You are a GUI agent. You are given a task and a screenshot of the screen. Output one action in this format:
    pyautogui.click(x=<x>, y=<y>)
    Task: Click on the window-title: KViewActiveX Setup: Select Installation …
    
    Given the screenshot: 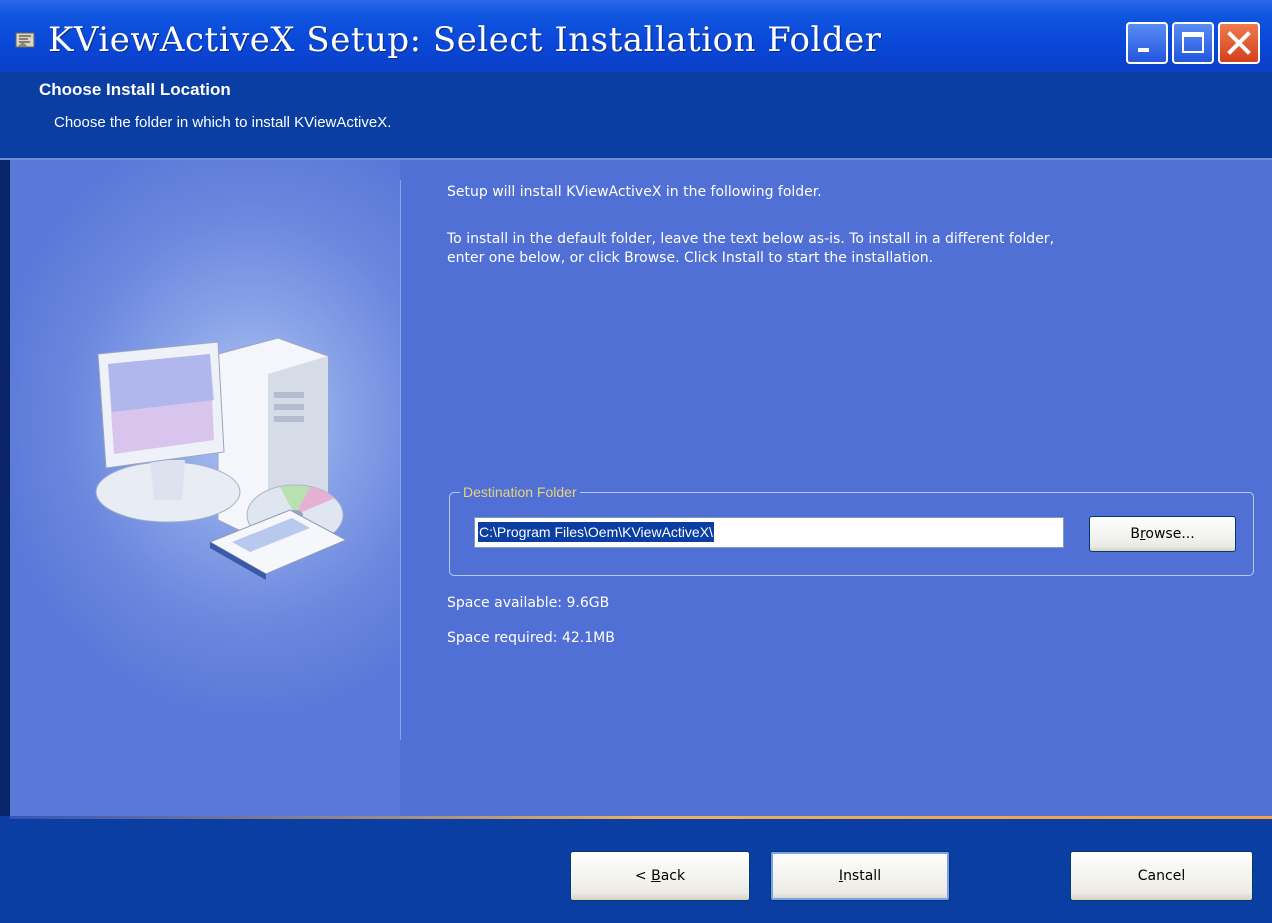 What is the action you would take?
    pyautogui.click(x=465, y=40)
    